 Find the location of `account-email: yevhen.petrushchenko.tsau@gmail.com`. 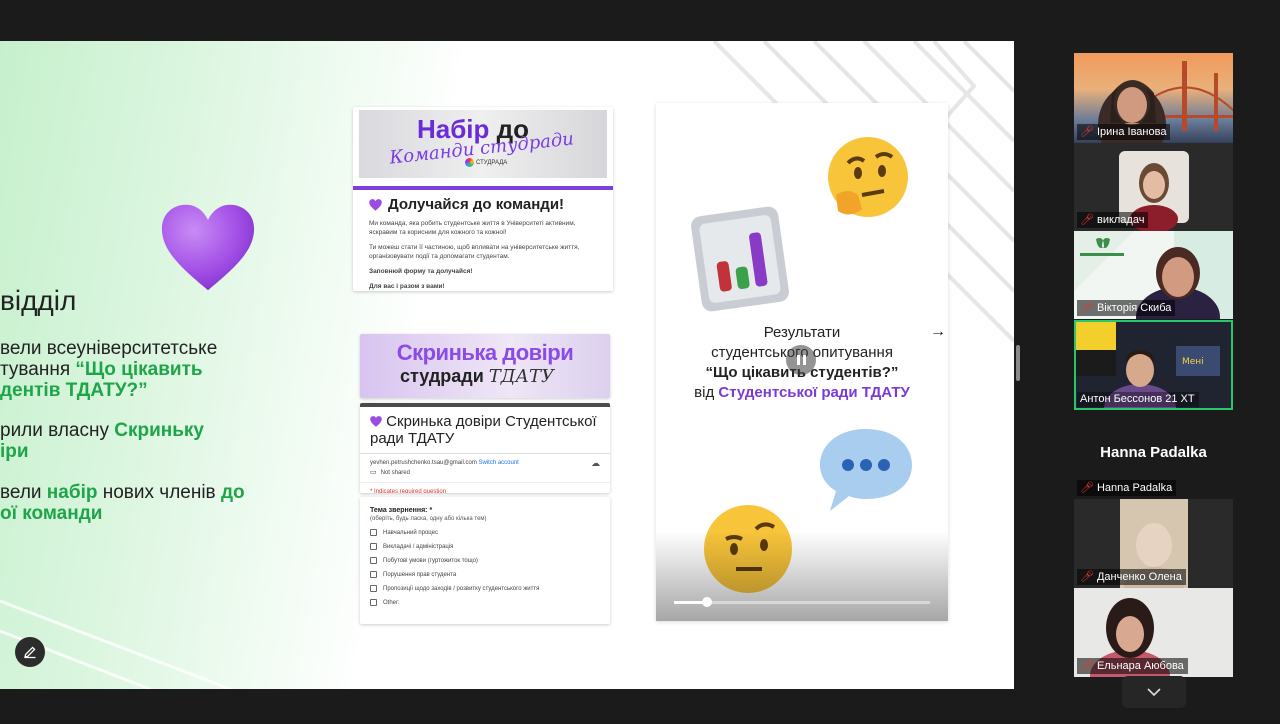

account-email: yevhen.petrushchenko.tsau@gmail.com is located at coordinates (423, 463).